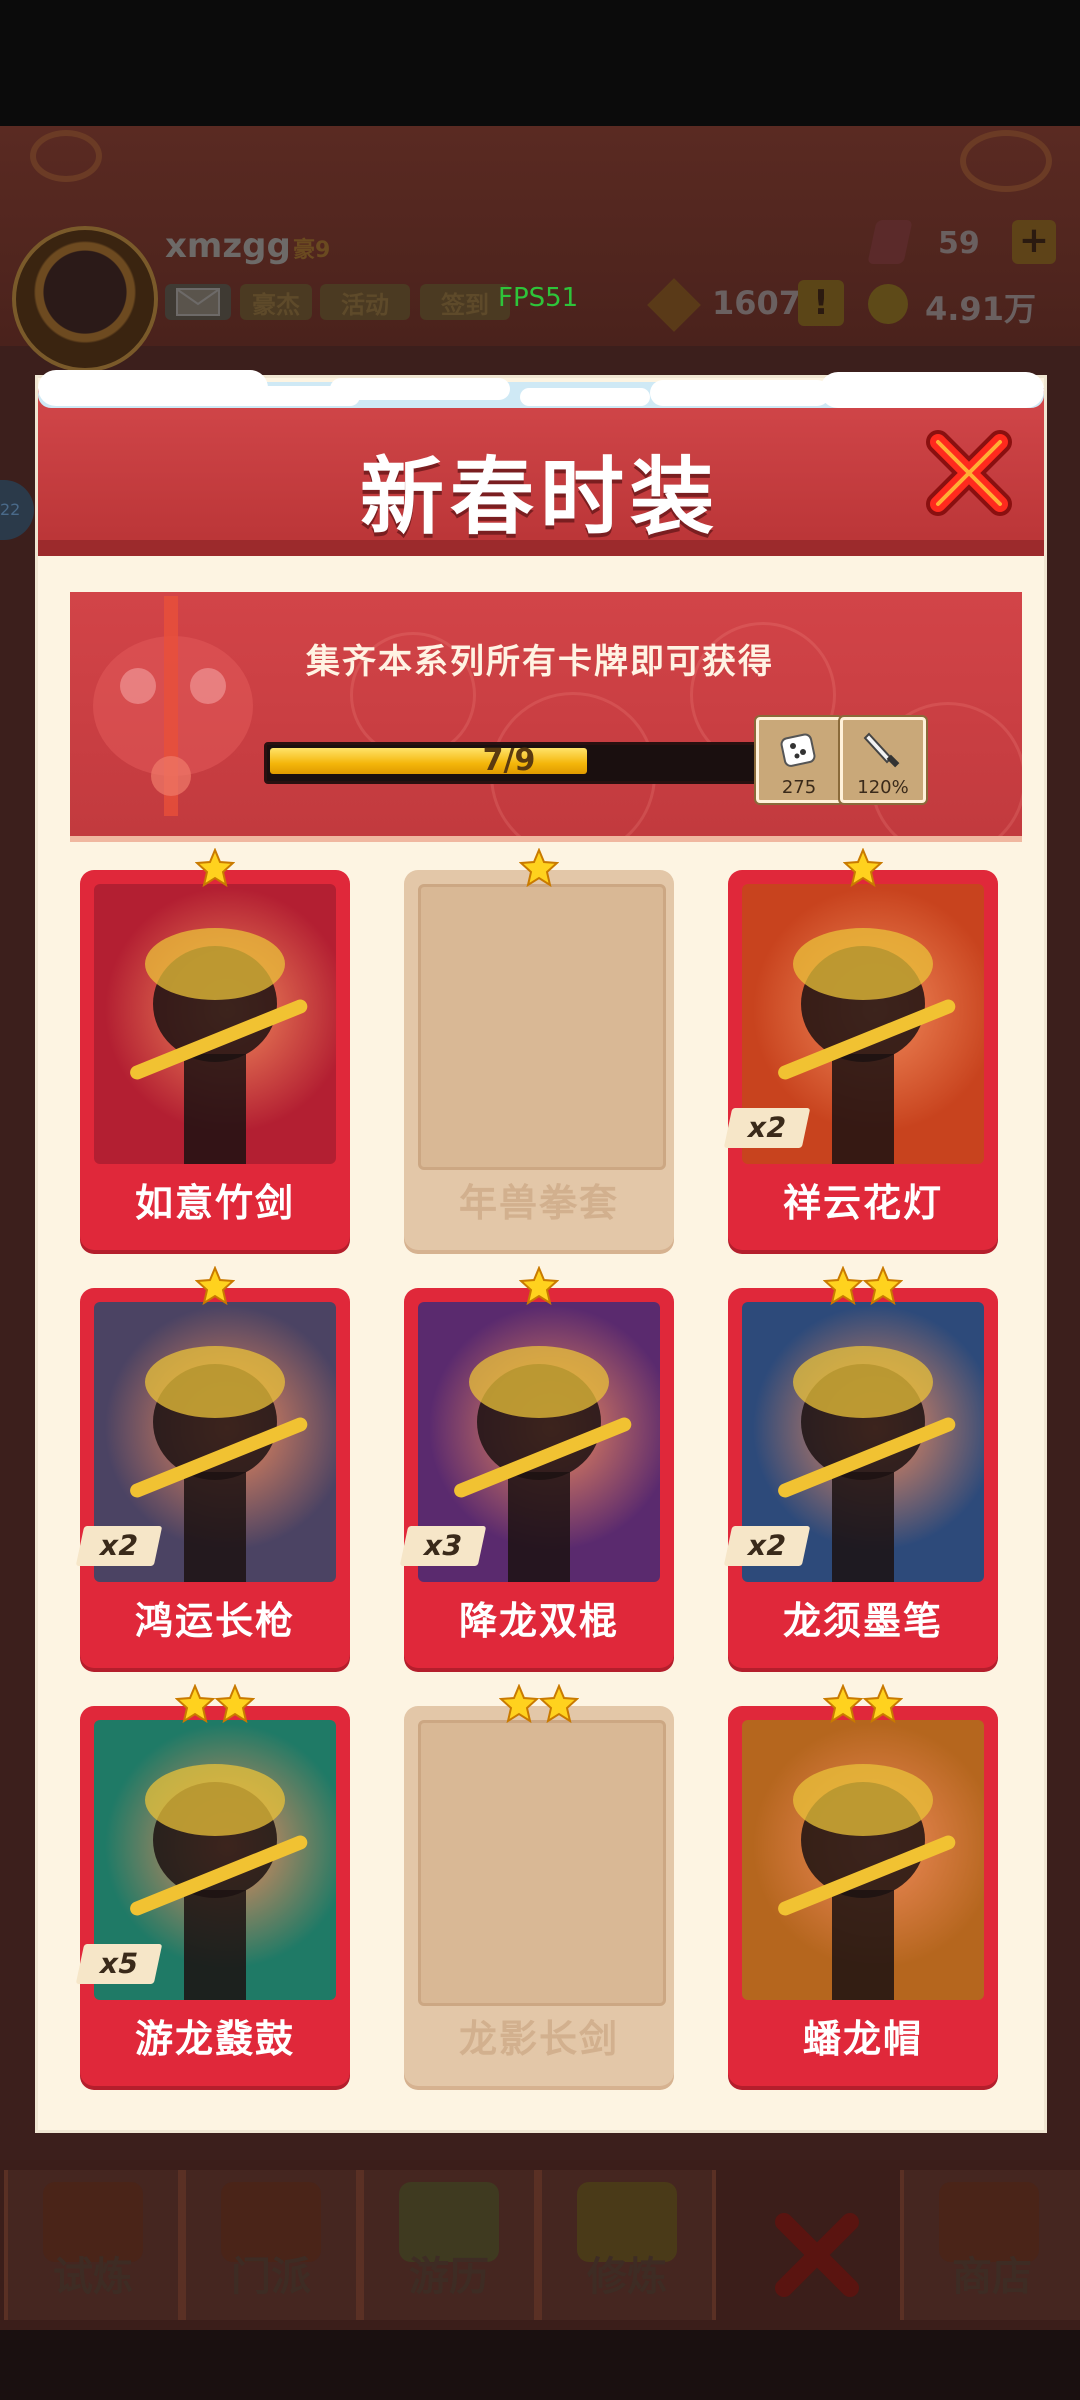  I want to click on player-avatar, so click(85, 299).